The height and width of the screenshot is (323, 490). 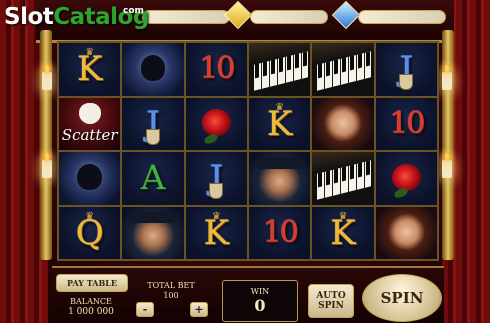 What do you see at coordinates (331, 306) in the screenshot?
I see `auto-spin-line2: SPIN` at bounding box center [331, 306].